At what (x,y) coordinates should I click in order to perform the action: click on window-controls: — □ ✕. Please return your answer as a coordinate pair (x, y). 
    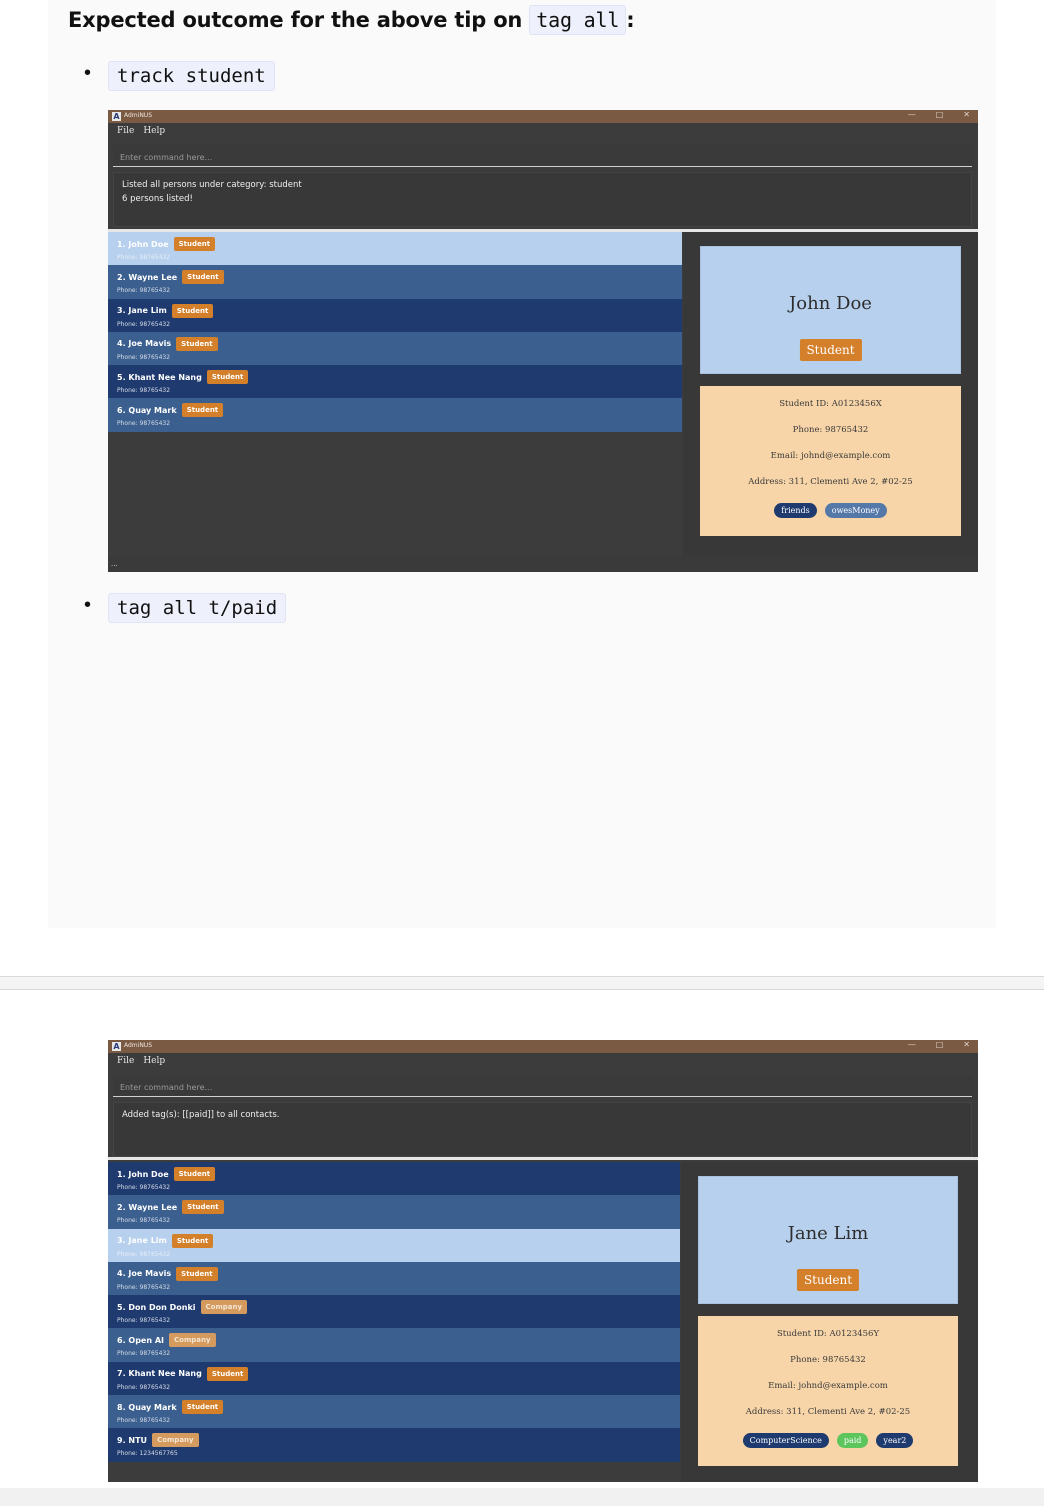
    Looking at the image, I should click on (939, 114).